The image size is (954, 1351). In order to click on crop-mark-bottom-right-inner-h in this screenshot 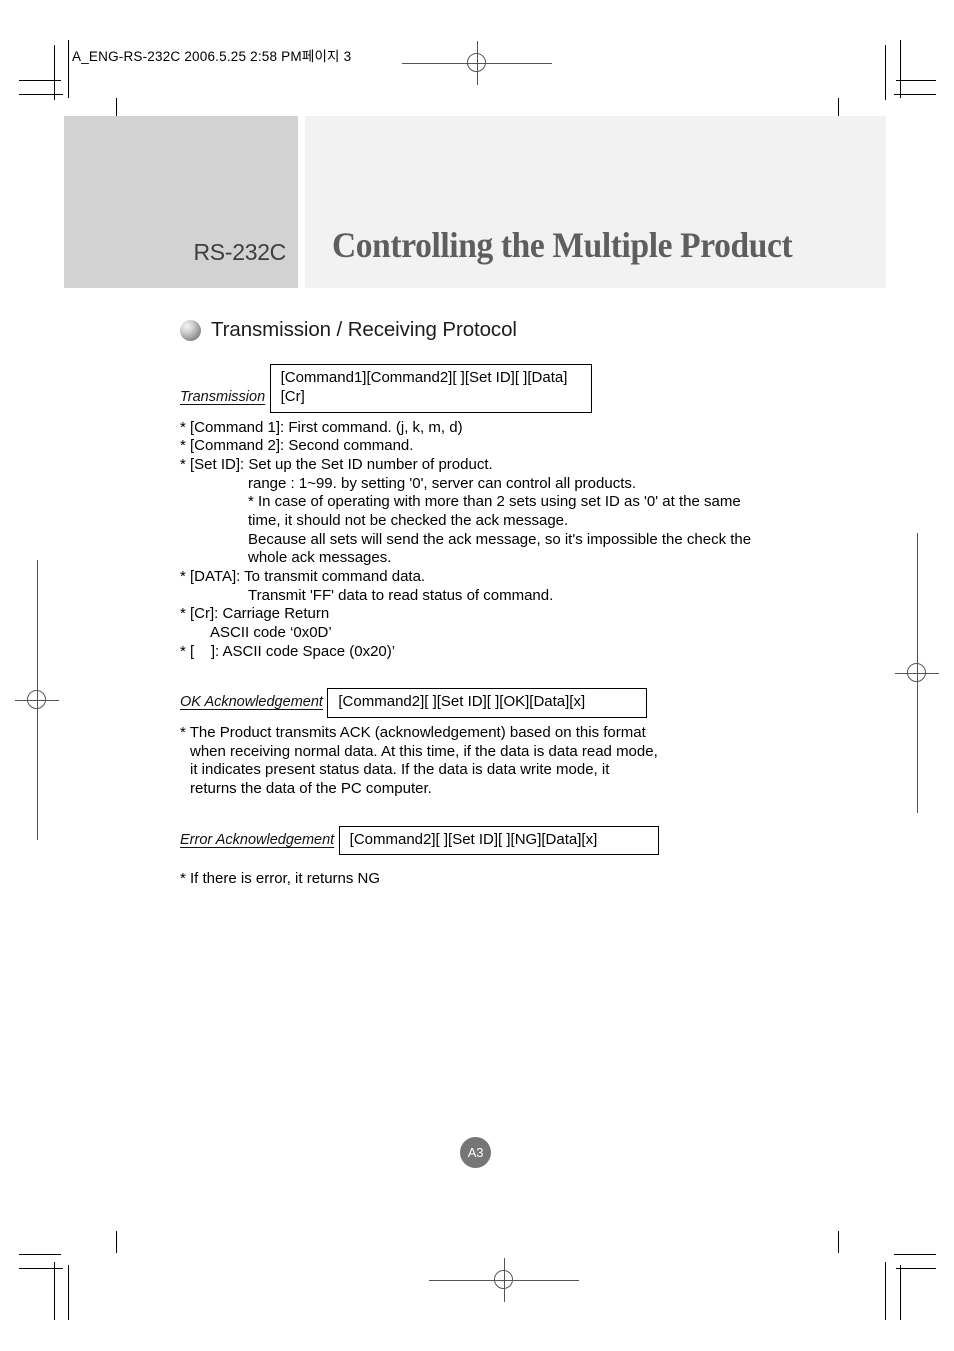, I will do `click(916, 1268)`.